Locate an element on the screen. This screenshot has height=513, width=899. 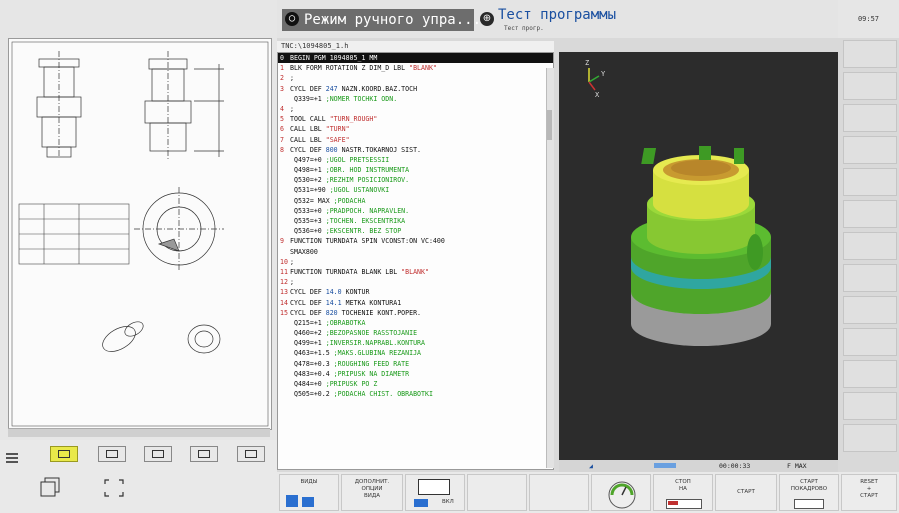
program-line: 7 CALL LBL "SAFE" is located at coordinates (415, 140).